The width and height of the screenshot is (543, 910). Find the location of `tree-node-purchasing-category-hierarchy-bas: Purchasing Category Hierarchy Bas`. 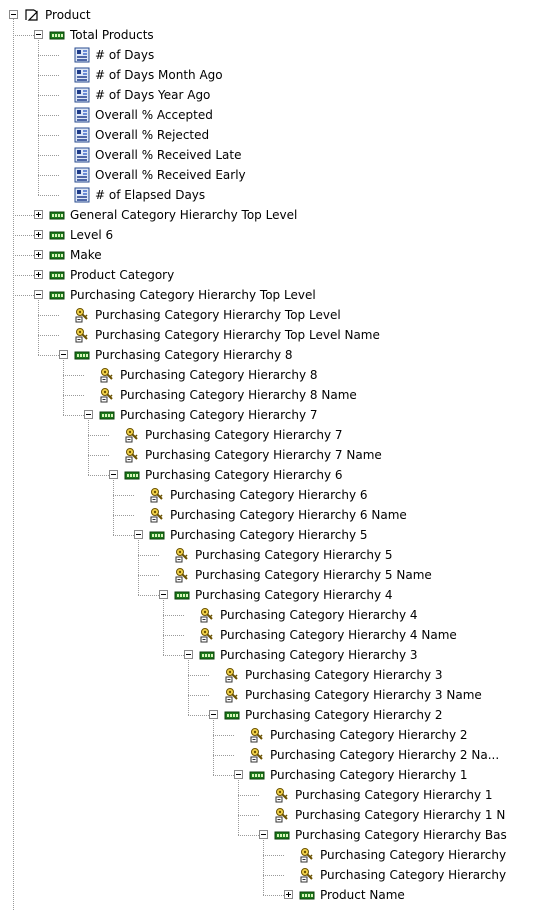

tree-node-purchasing-category-hierarchy-bas: Purchasing Category Hierarchy Bas is located at coordinates (271, 835).